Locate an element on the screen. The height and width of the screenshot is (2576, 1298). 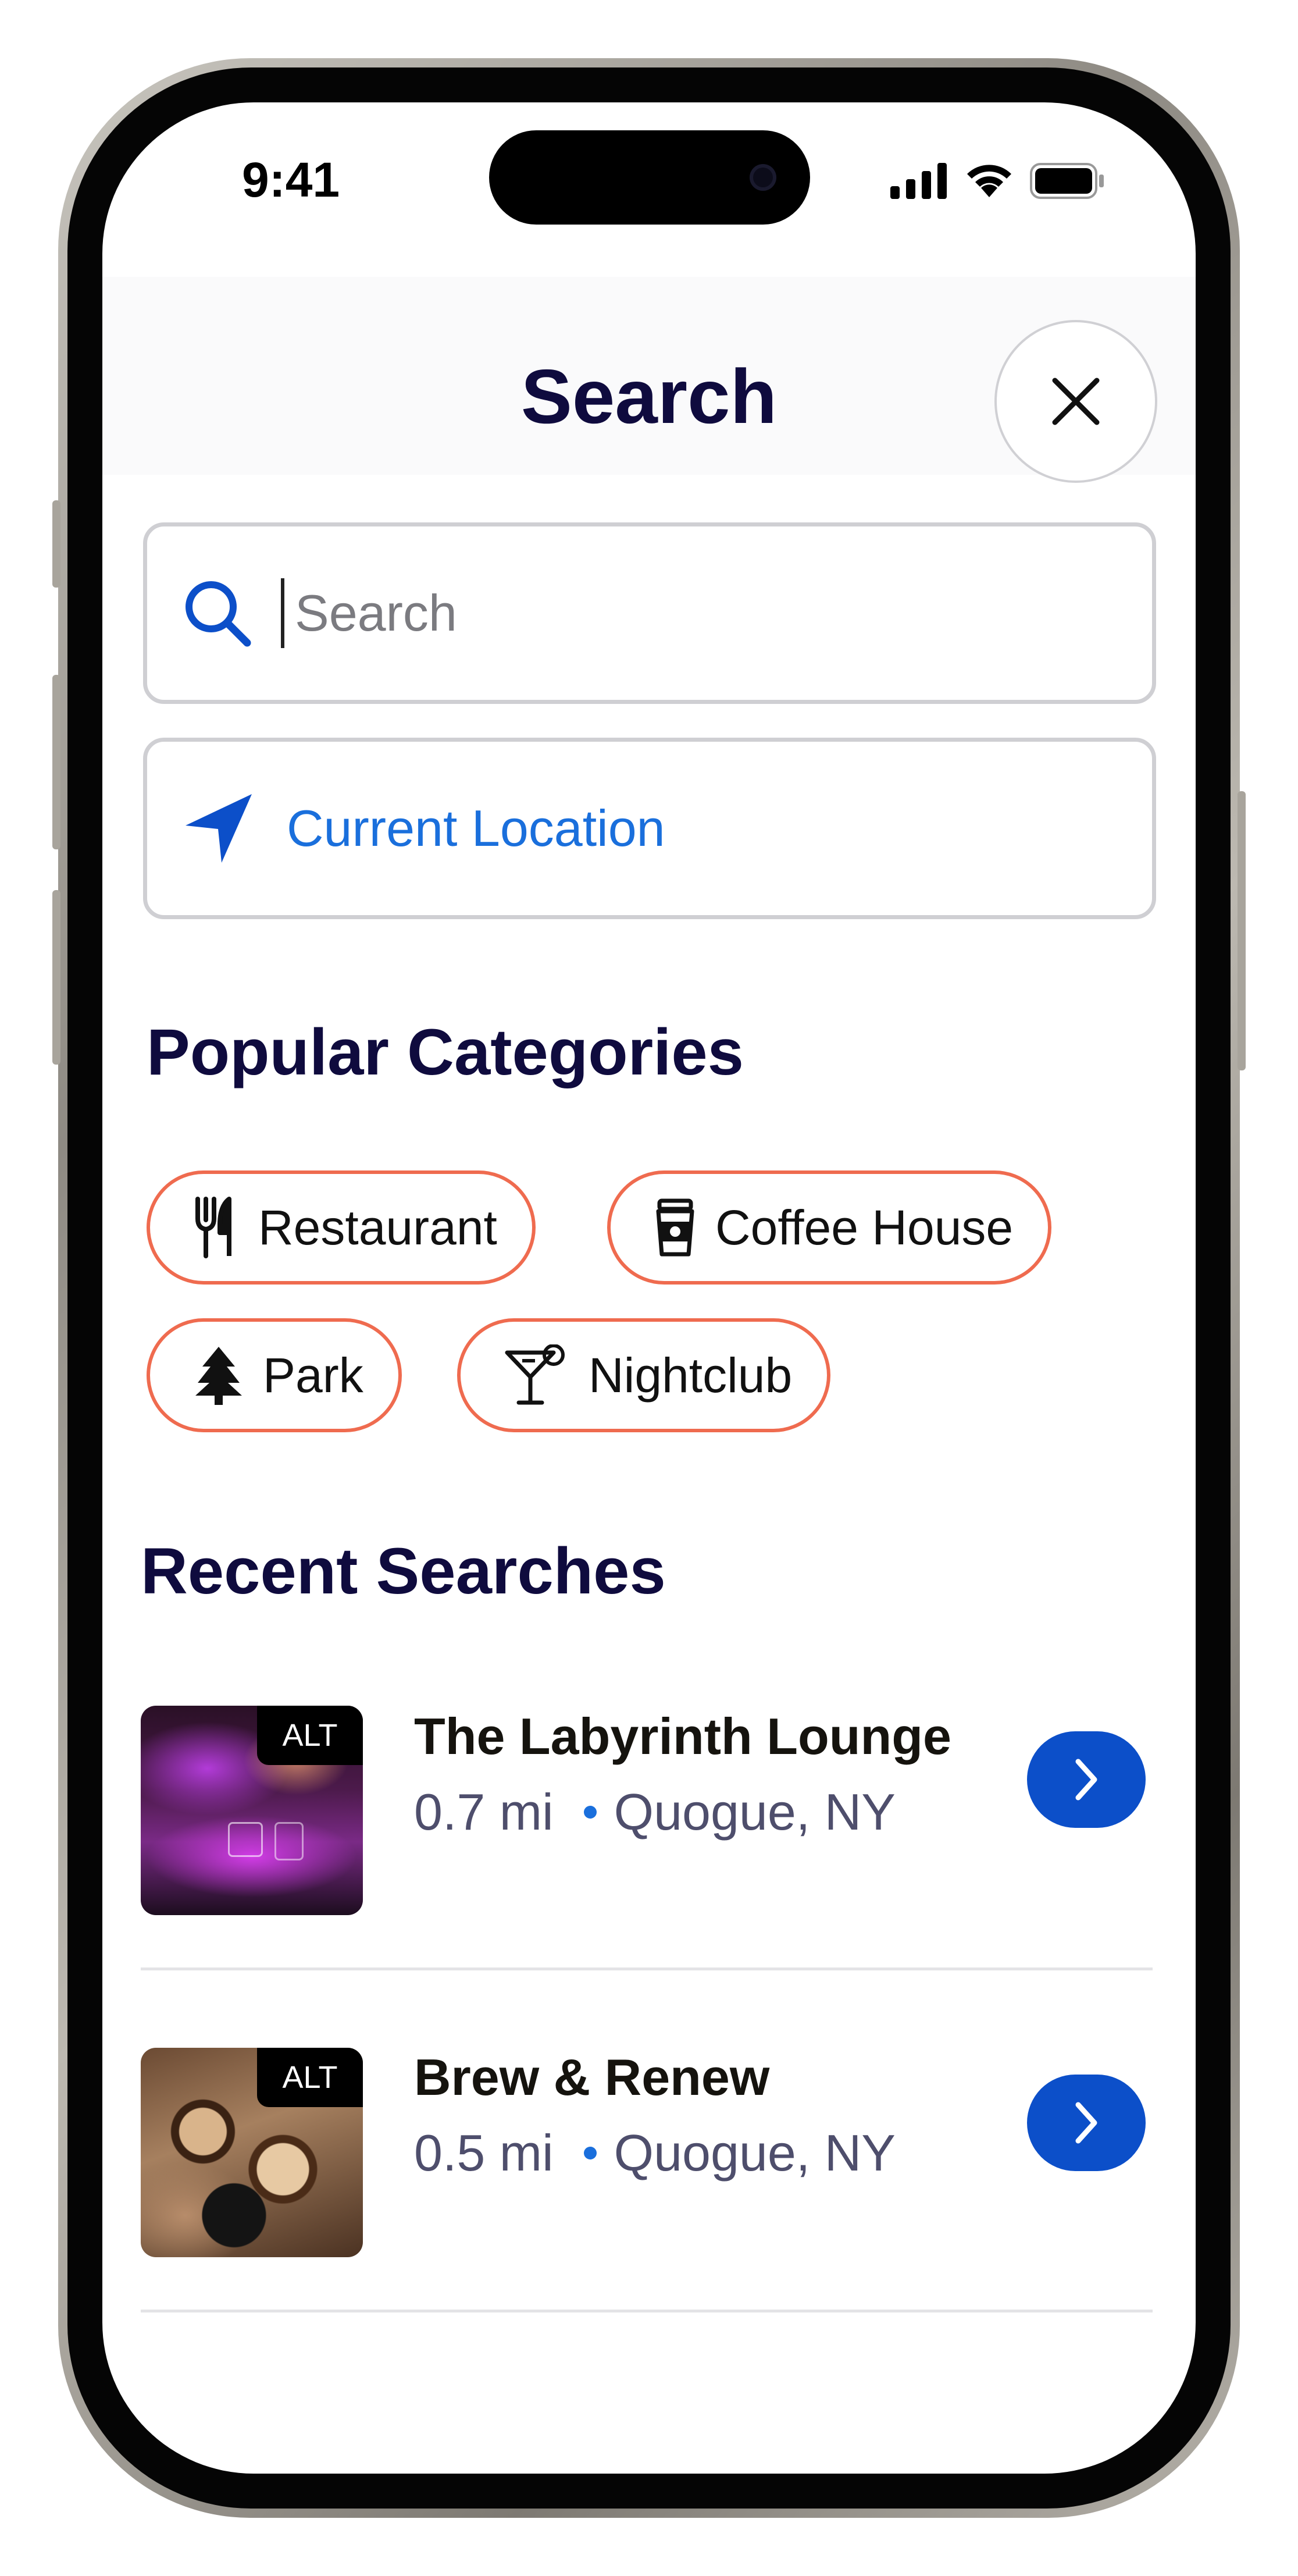
power-button is located at coordinates (1242, 931).